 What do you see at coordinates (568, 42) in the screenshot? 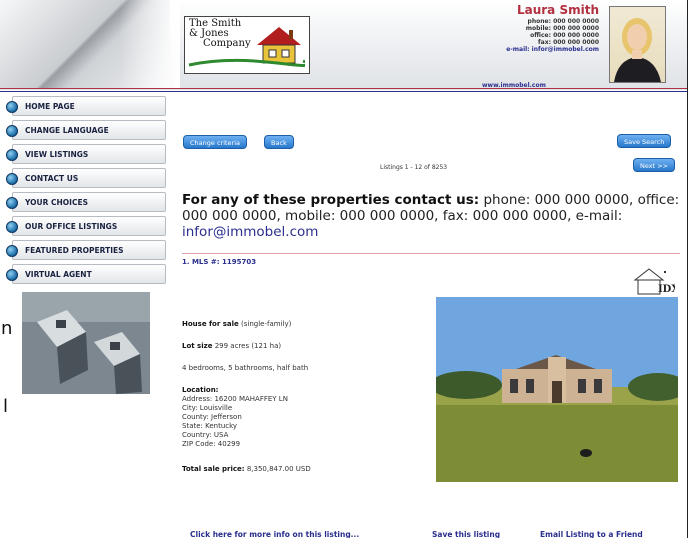
I see `agent-fax: fax: 000 000 0000` at bounding box center [568, 42].